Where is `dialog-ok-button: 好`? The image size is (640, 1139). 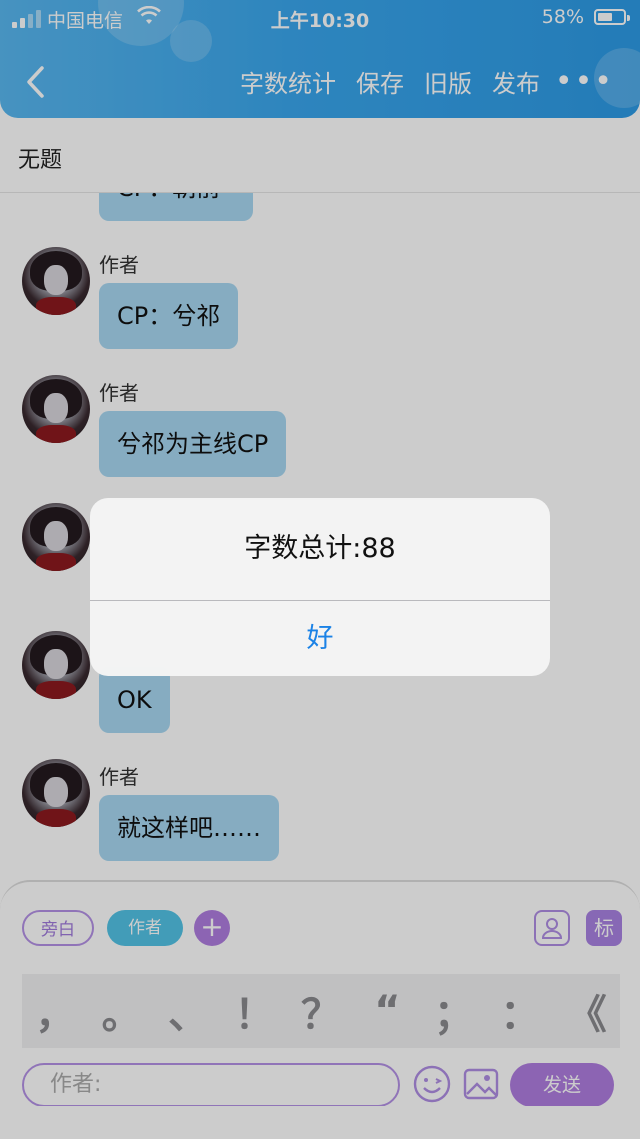 dialog-ok-button: 好 is located at coordinates (320, 638).